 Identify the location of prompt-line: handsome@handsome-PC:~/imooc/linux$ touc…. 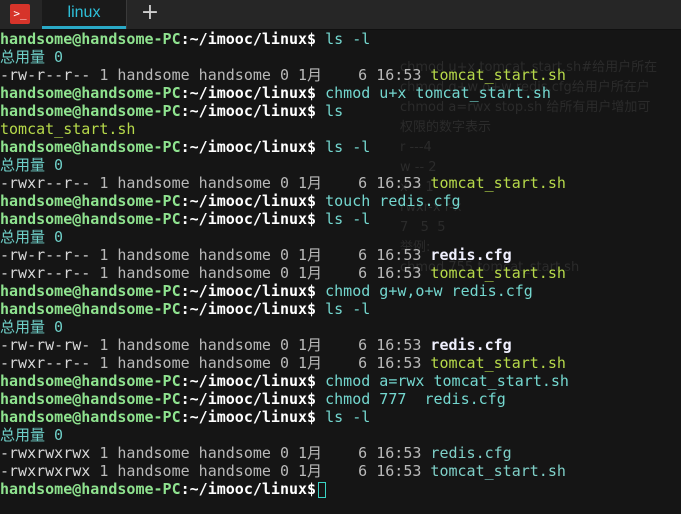
(284, 201).